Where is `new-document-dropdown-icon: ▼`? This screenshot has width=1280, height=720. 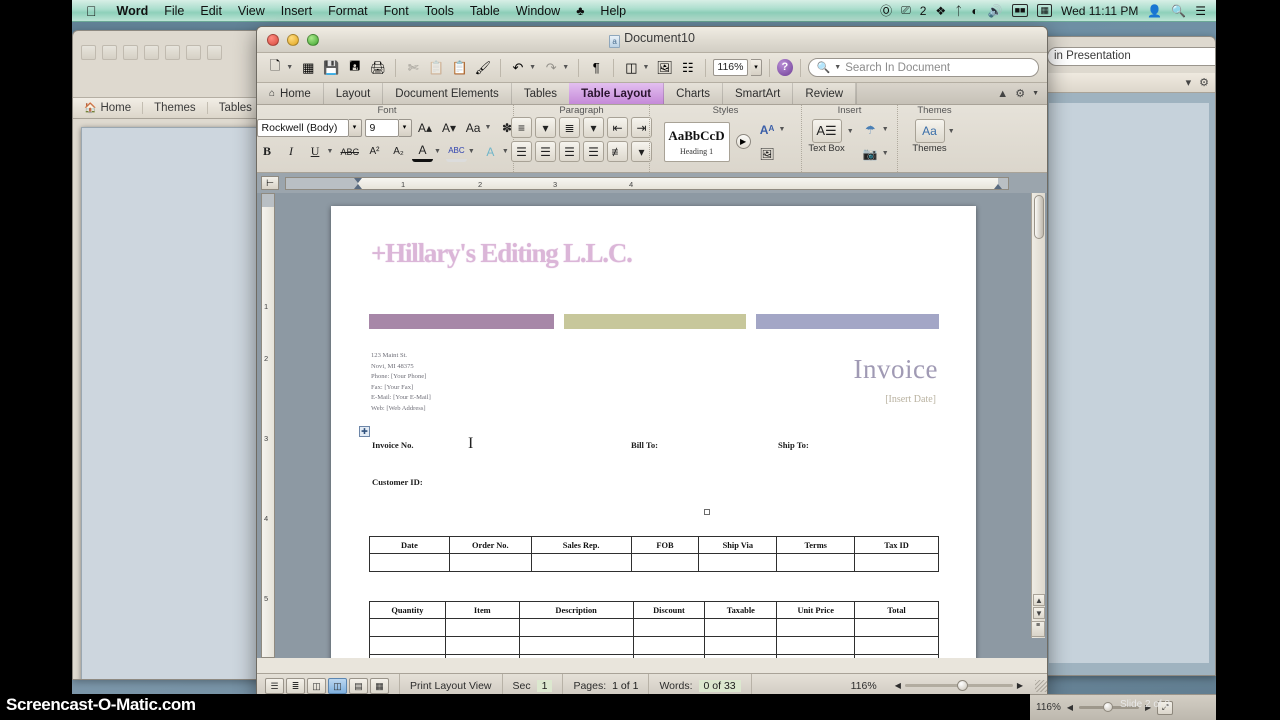 new-document-dropdown-icon: ▼ is located at coordinates (289, 67).